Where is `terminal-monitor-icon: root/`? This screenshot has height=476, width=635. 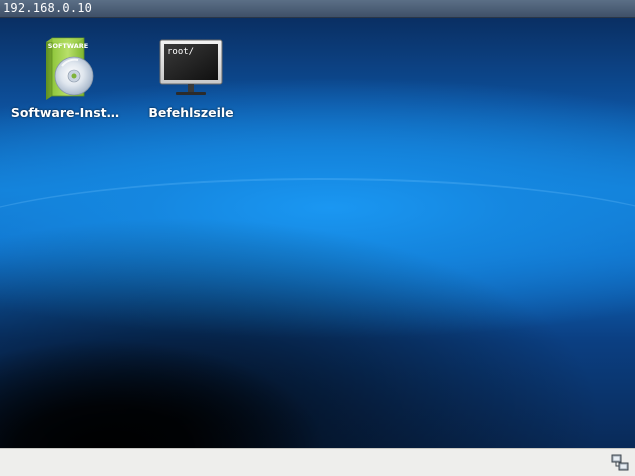 terminal-monitor-icon: root/ is located at coordinates (191, 69).